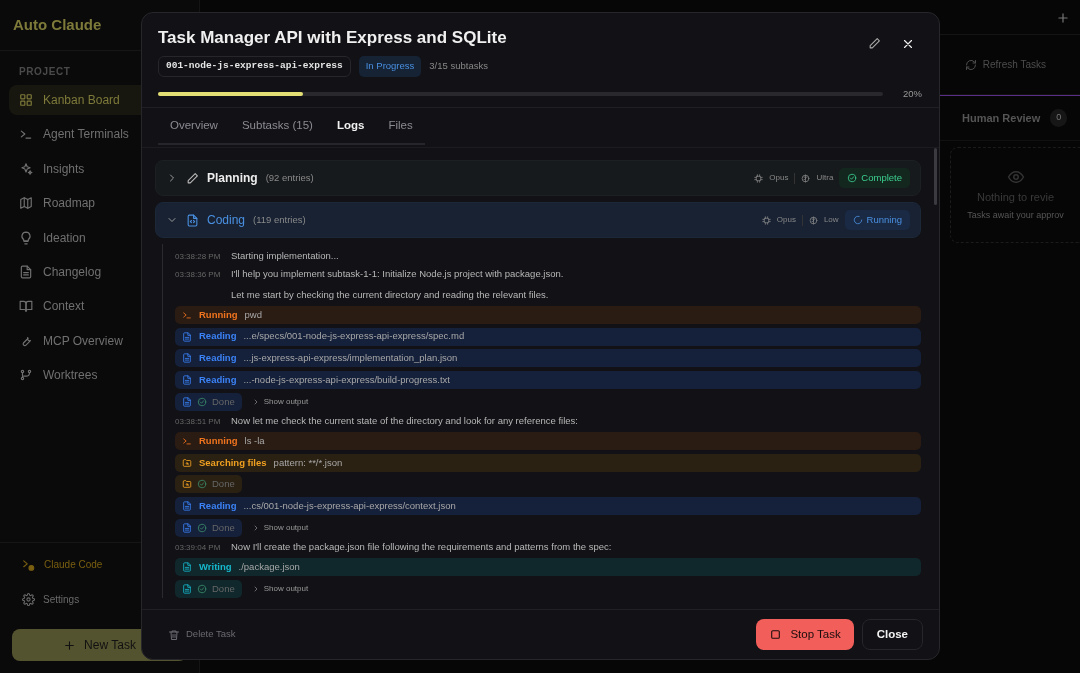 The width and height of the screenshot is (1080, 673). What do you see at coordinates (99, 306) in the screenshot?
I see `sidebar-item: Context` at bounding box center [99, 306].